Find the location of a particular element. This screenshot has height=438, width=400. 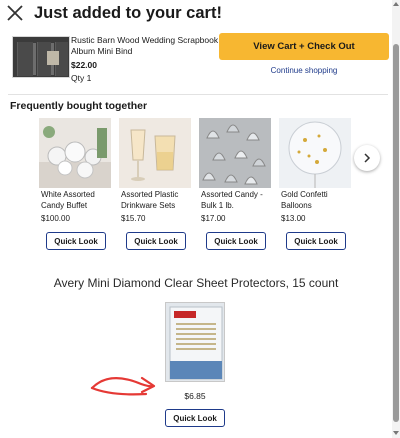

chevron-right-icon is located at coordinates (367, 158).